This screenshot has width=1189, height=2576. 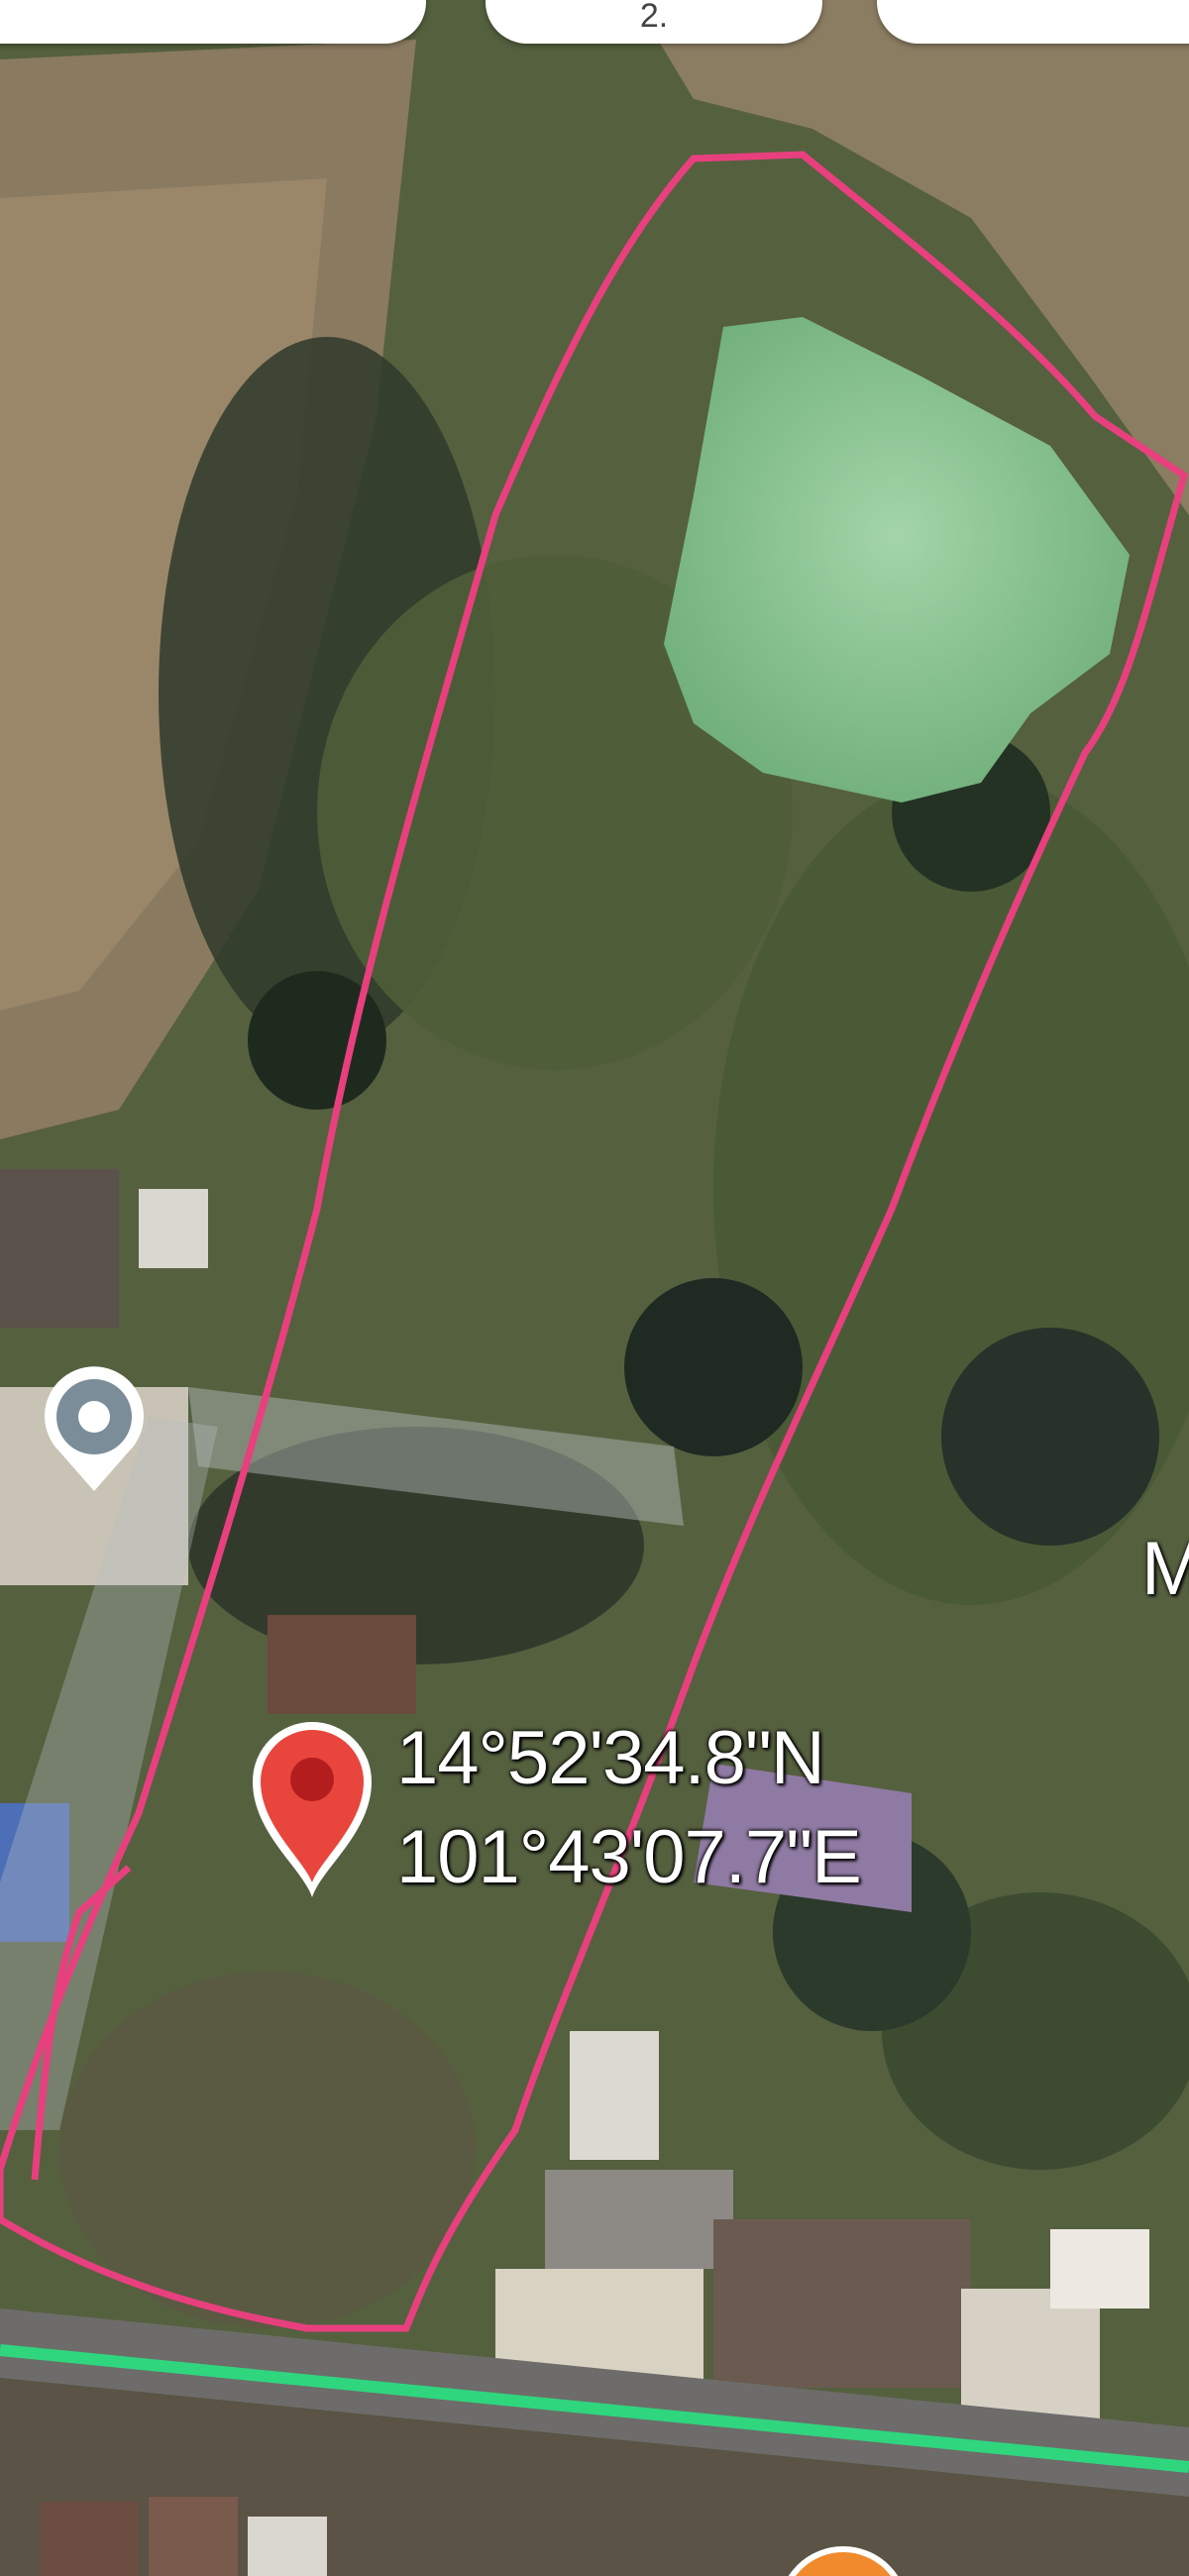 I want to click on pin-longitude: 101°43'07.7"E, so click(x=629, y=1857).